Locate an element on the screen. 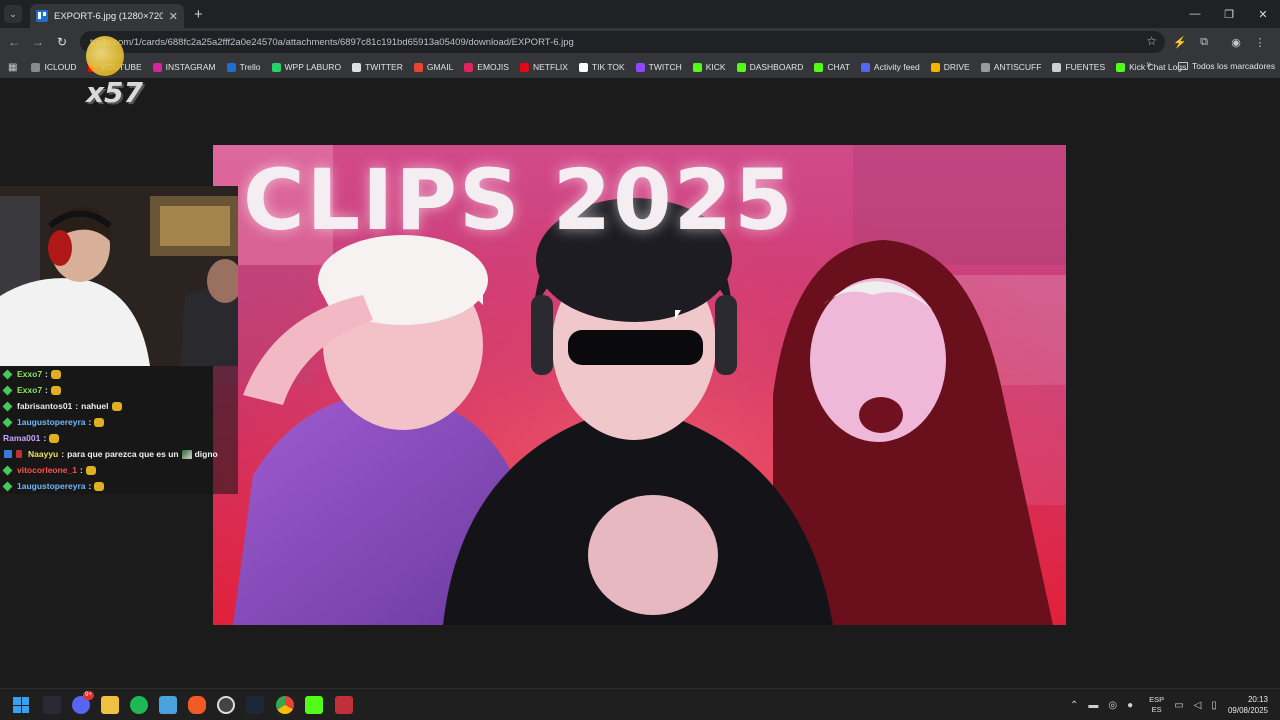 The image size is (1280, 720). kick-icon is located at coordinates (314, 705).